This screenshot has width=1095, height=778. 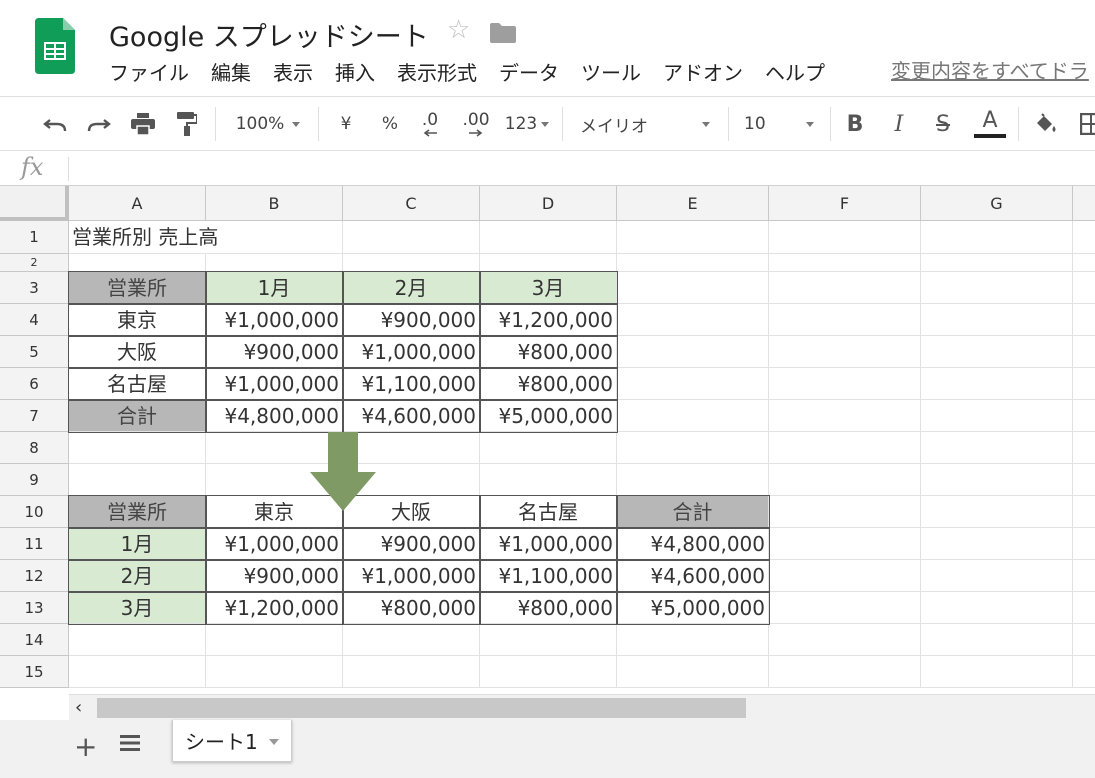 I want to click on italic-button: I, so click(x=899, y=124).